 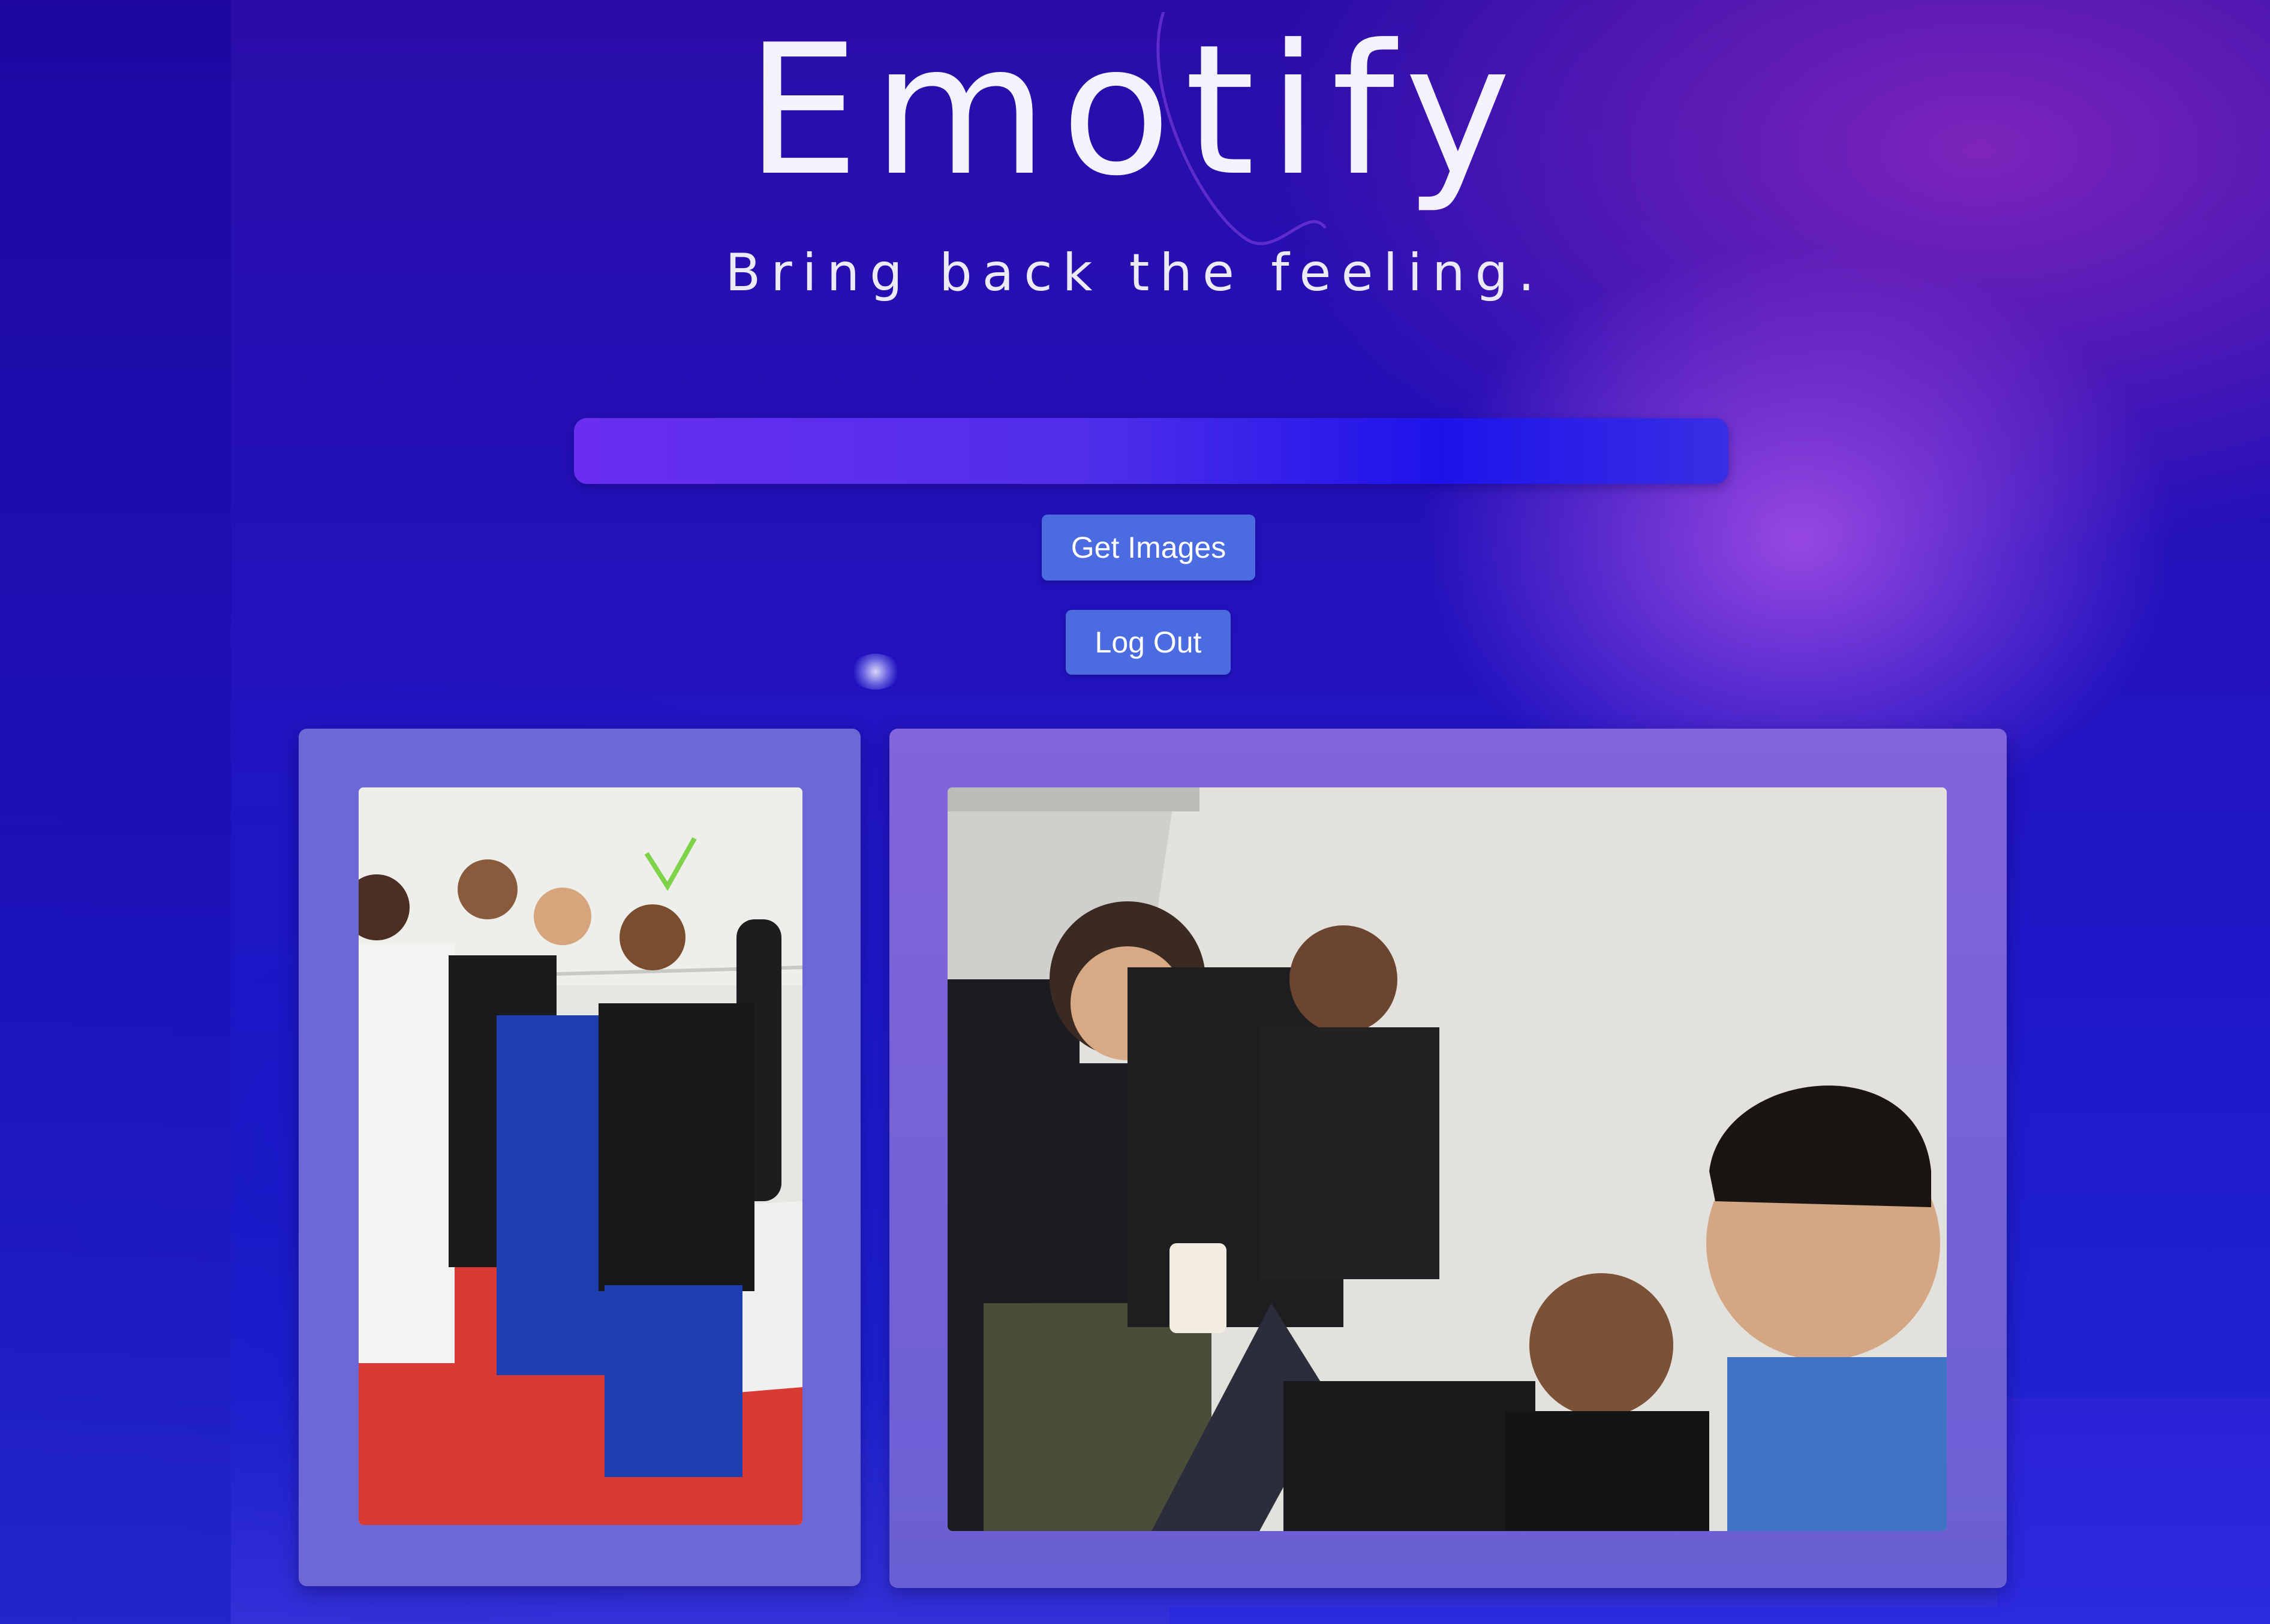 I want to click on get-images-button: Get Images, so click(x=1148, y=548).